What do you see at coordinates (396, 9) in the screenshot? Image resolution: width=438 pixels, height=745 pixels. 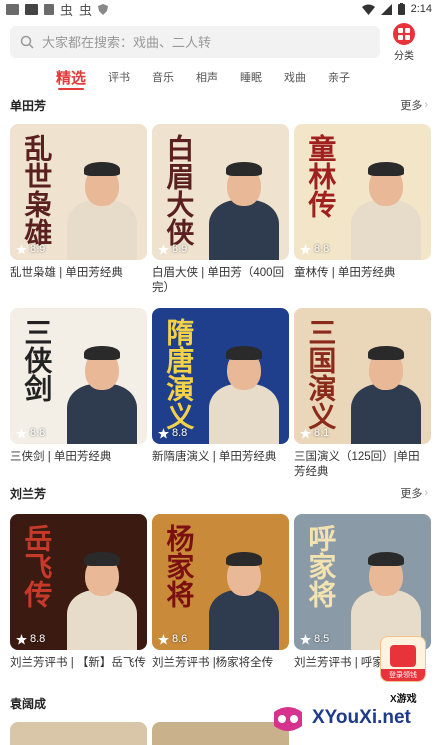 I see `status-icons-right: 2:14` at bounding box center [396, 9].